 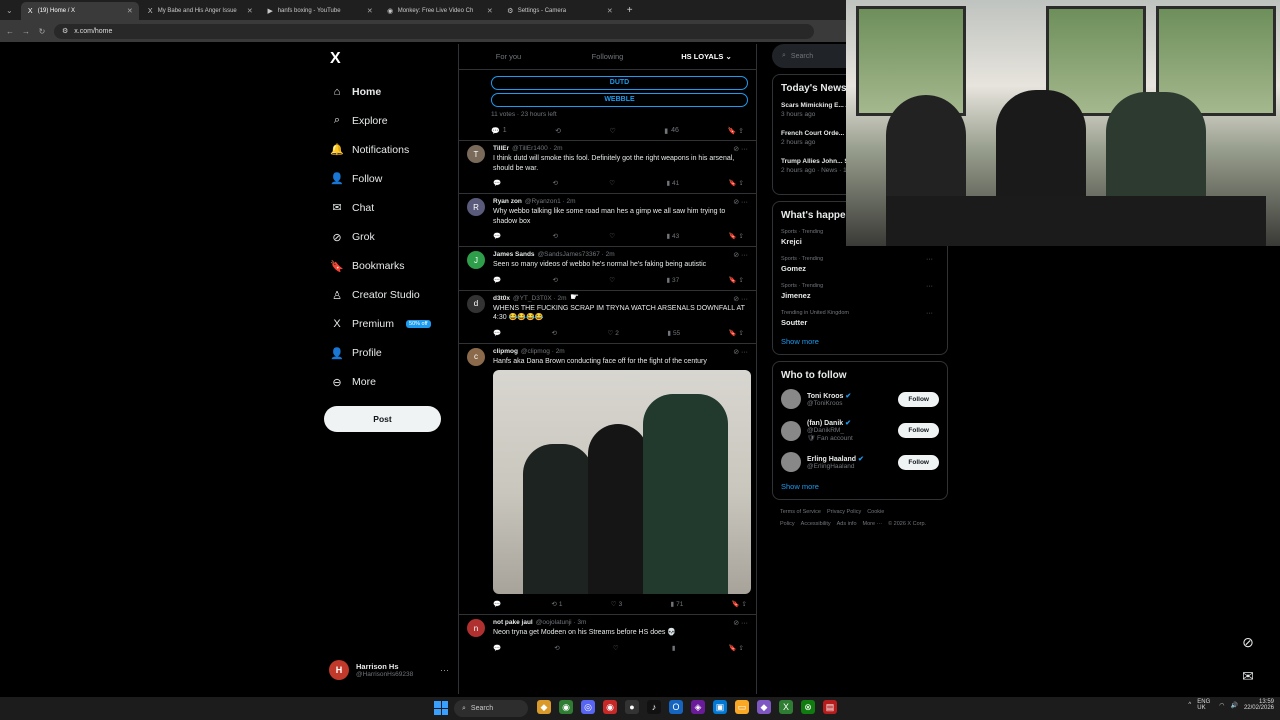 What do you see at coordinates (610, 707) in the screenshot?
I see `app-icon: ◉` at bounding box center [610, 707].